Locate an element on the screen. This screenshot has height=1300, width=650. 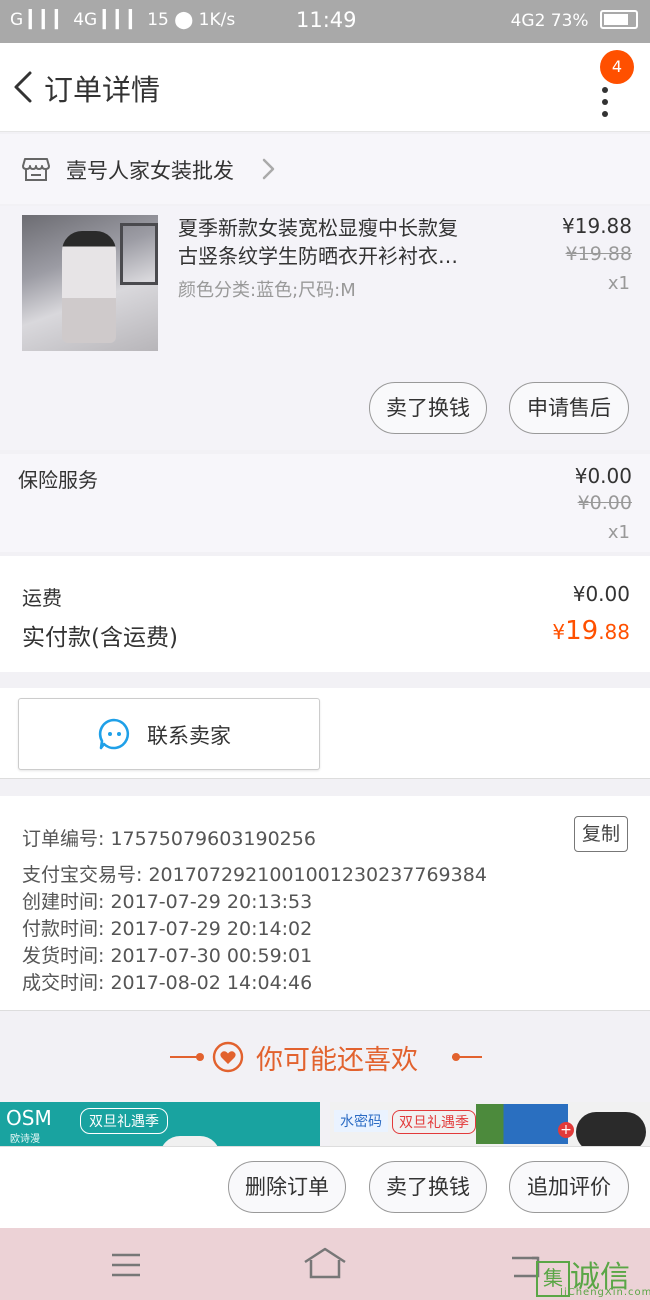
product-original-price: ¥19.88 is located at coordinates (598, 254).